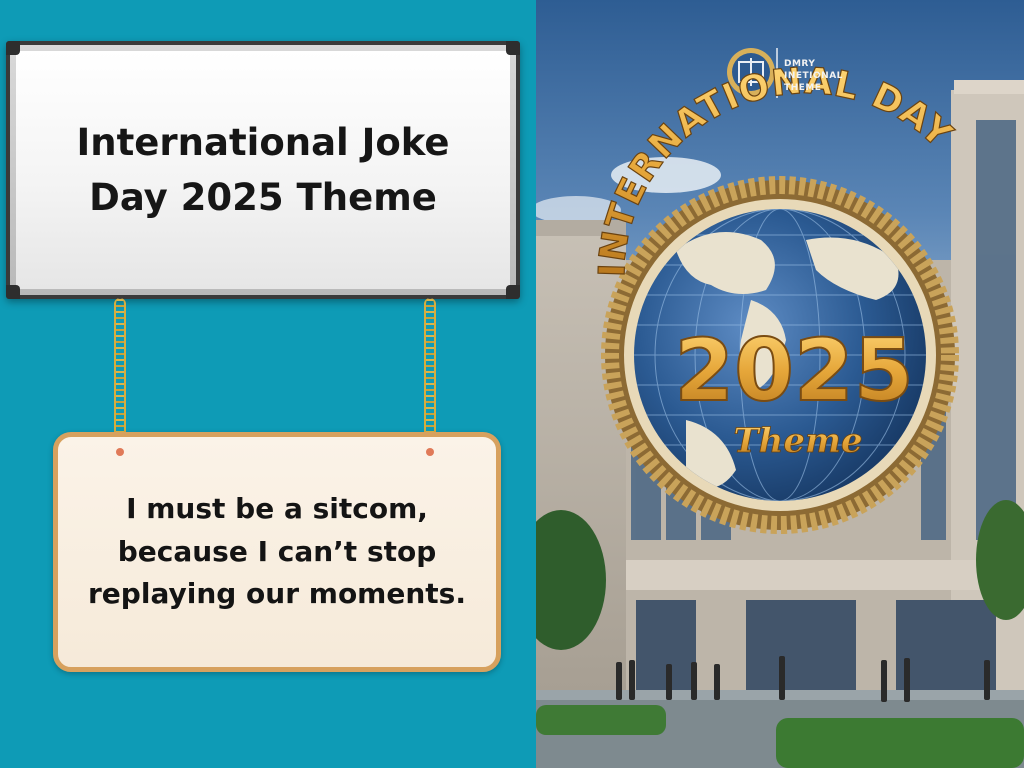  Describe the element at coordinates (797, 441) in the screenshot. I see `poster-subtitle: Theme` at that location.